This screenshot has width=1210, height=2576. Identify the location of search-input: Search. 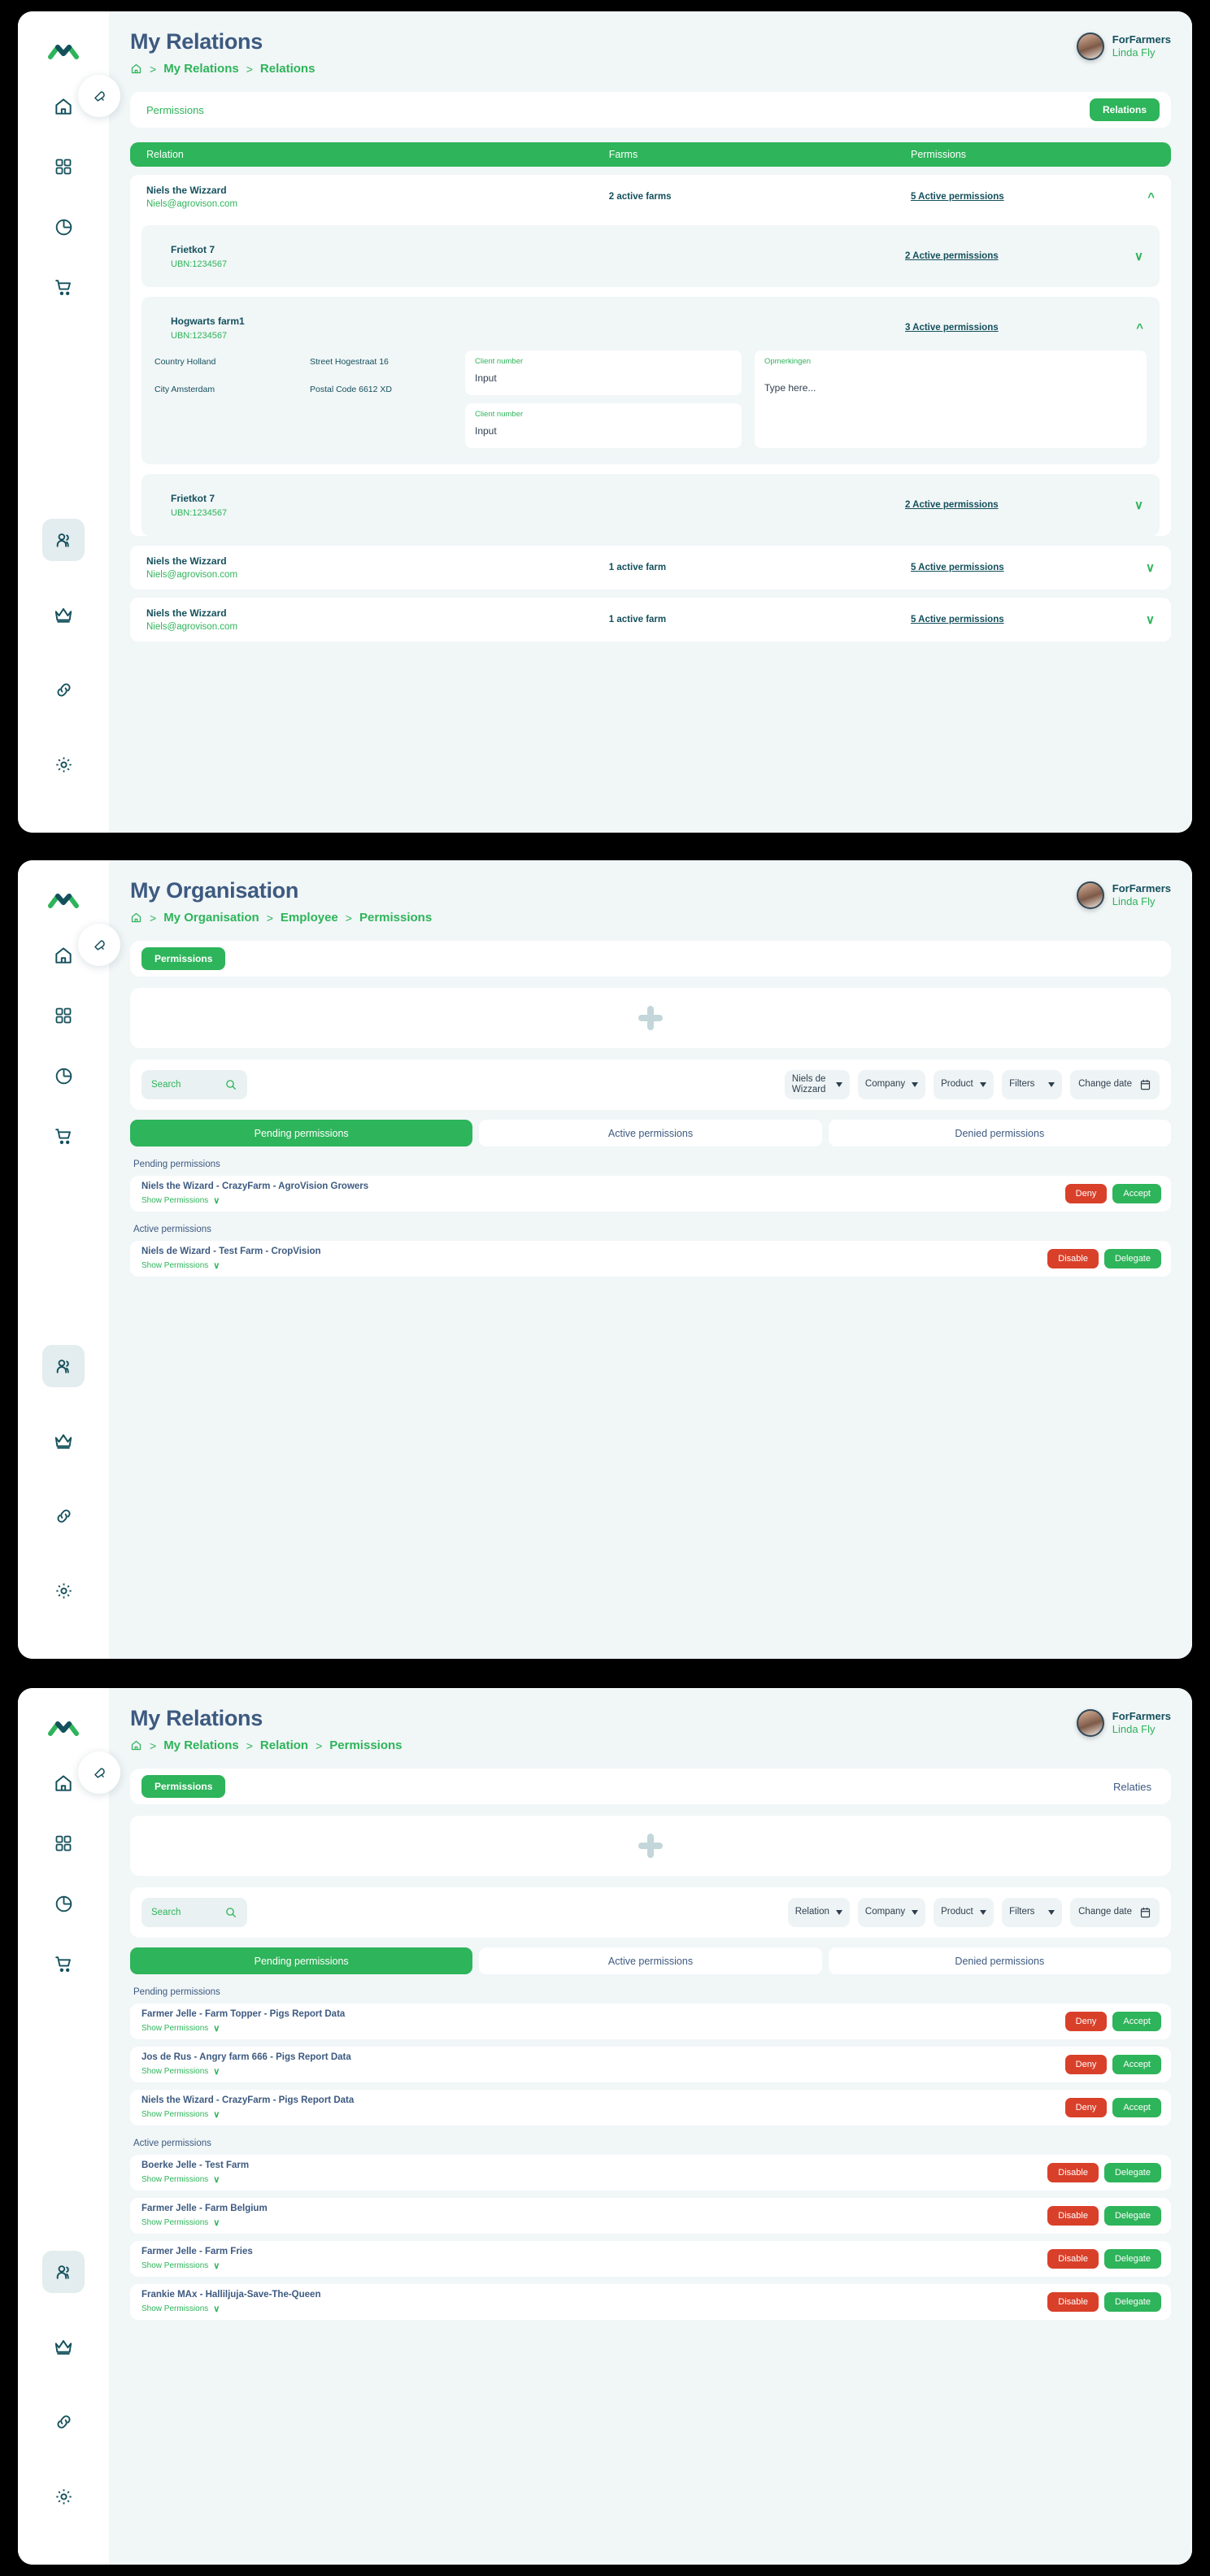
(194, 1085).